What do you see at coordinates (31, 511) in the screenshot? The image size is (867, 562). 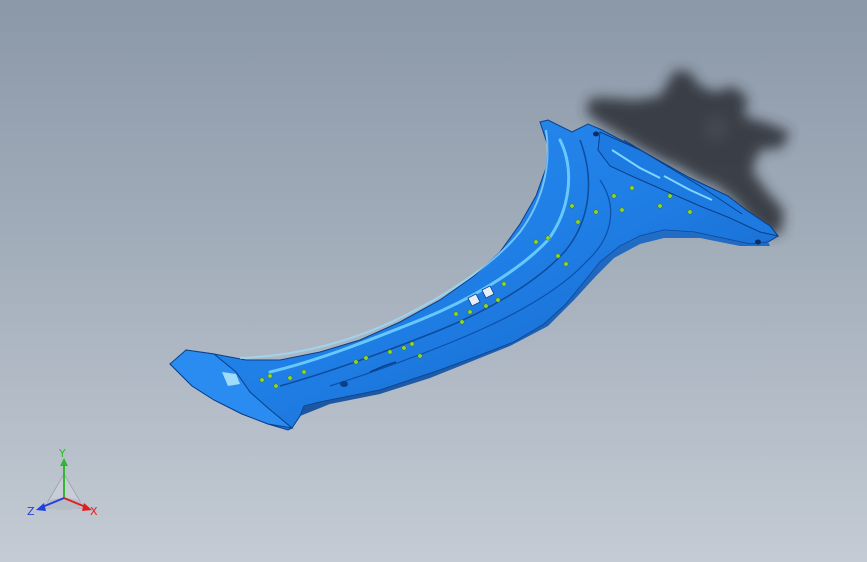 I see `z-axis-label: Z` at bounding box center [31, 511].